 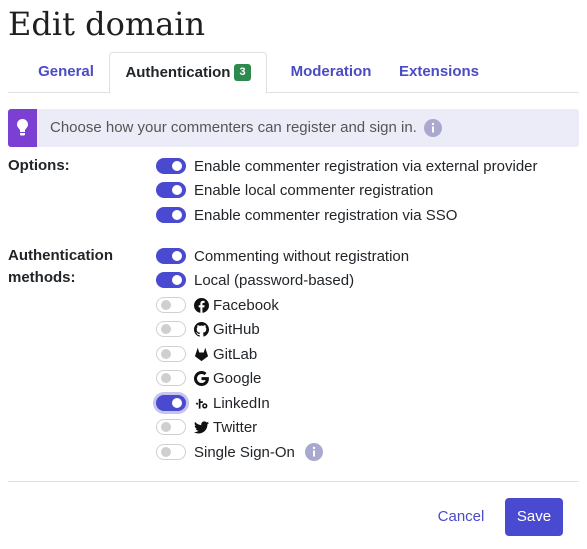 What do you see at coordinates (534, 517) in the screenshot?
I see `save-button: Save` at bounding box center [534, 517].